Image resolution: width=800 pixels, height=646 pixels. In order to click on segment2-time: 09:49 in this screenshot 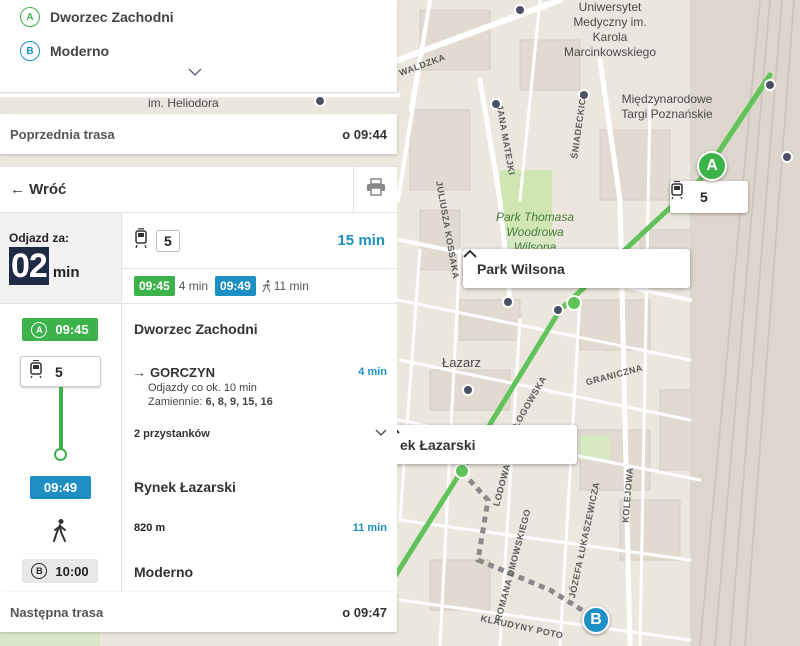, I will do `click(235, 286)`.